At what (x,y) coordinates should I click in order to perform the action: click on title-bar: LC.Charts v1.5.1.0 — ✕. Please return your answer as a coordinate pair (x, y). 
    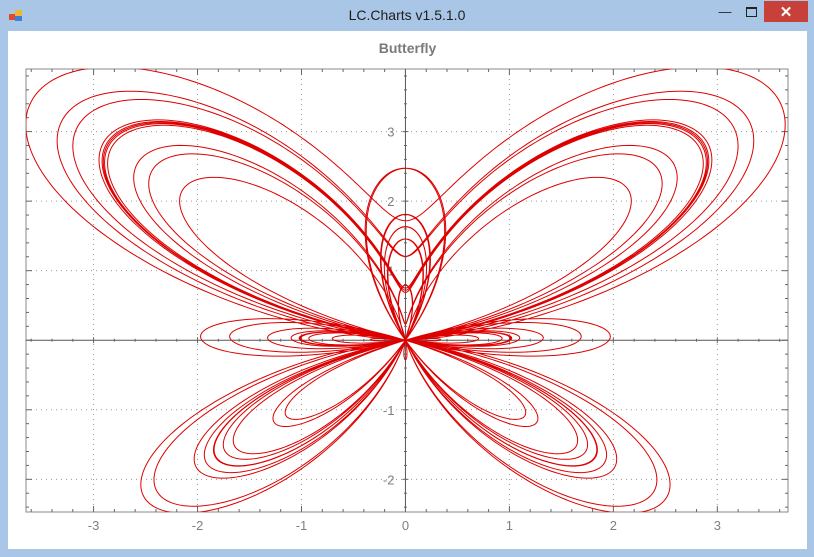
    Looking at the image, I should click on (407, 15).